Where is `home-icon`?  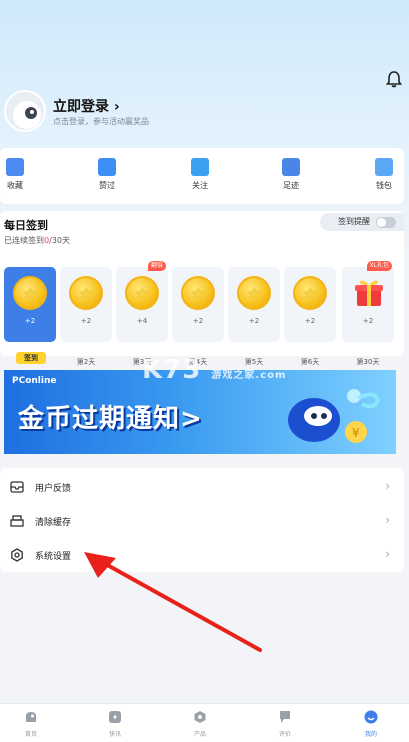 home-icon is located at coordinates (31, 717).